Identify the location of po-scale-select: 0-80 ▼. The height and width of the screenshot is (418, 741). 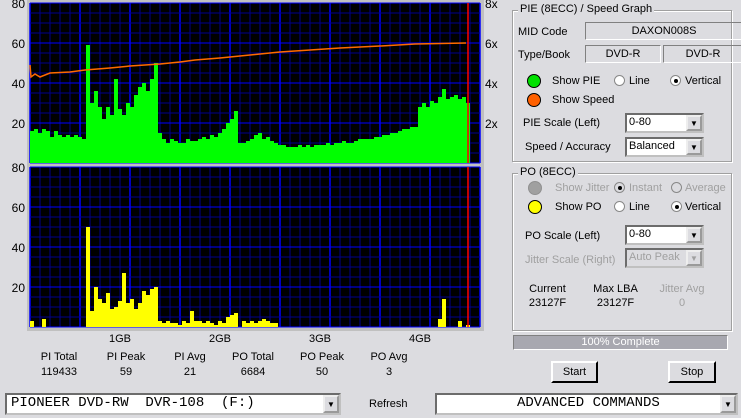
(664, 235).